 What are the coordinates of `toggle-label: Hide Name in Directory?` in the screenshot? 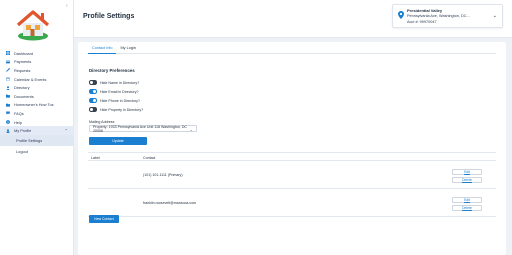 It's located at (120, 82).